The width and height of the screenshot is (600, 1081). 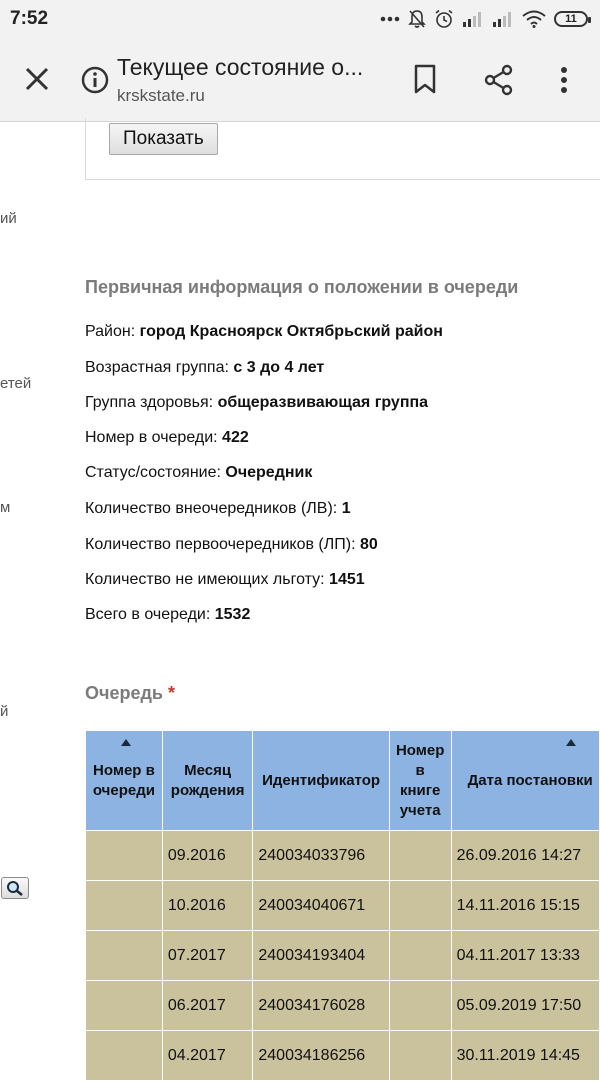 I want to click on cell-id: 240034040671, so click(x=321, y=905).